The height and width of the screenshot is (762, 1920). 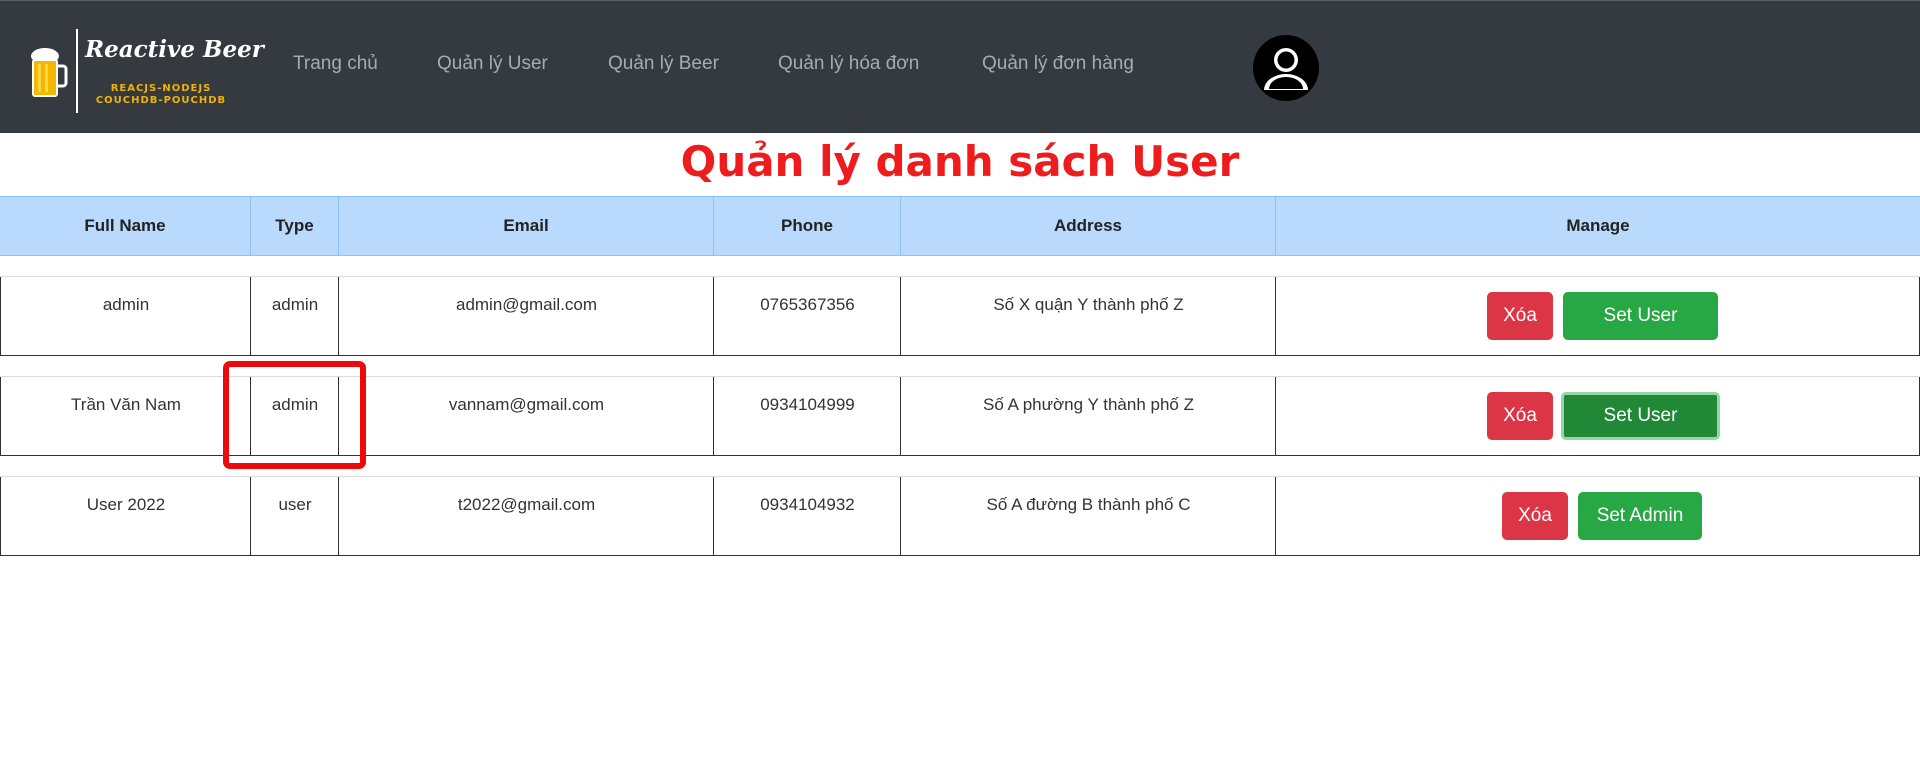 What do you see at coordinates (1598, 225) in the screenshot?
I see `column-header-manage: Manage` at bounding box center [1598, 225].